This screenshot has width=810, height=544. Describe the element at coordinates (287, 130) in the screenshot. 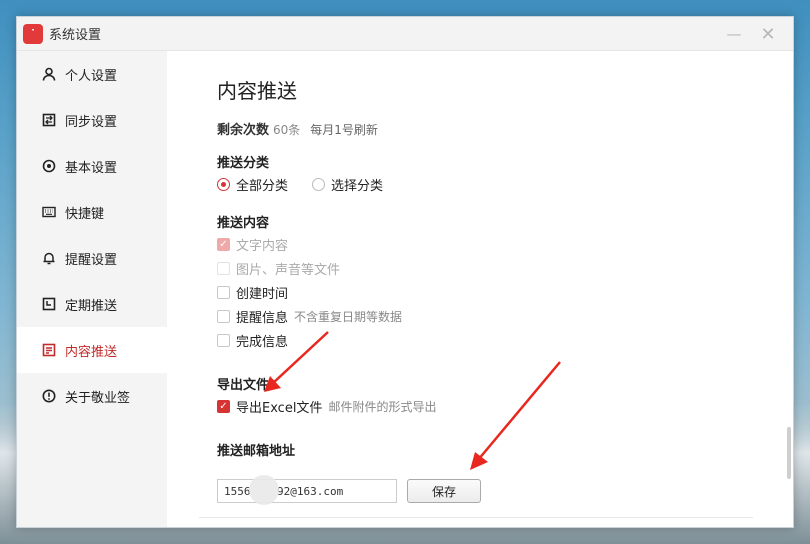

I see `remaining-count: 60条` at that location.